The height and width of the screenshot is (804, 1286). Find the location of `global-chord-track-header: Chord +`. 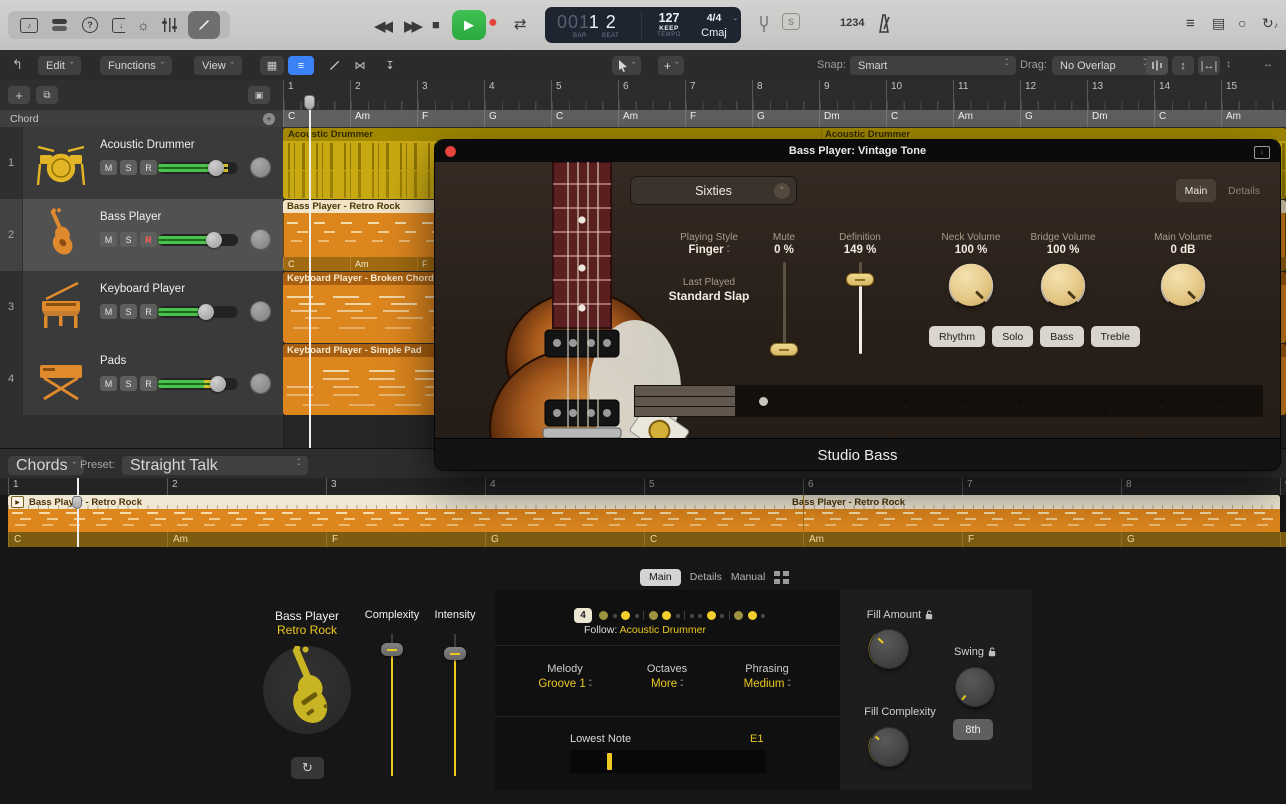

global-chord-track-header: Chord + is located at coordinates (141, 119).